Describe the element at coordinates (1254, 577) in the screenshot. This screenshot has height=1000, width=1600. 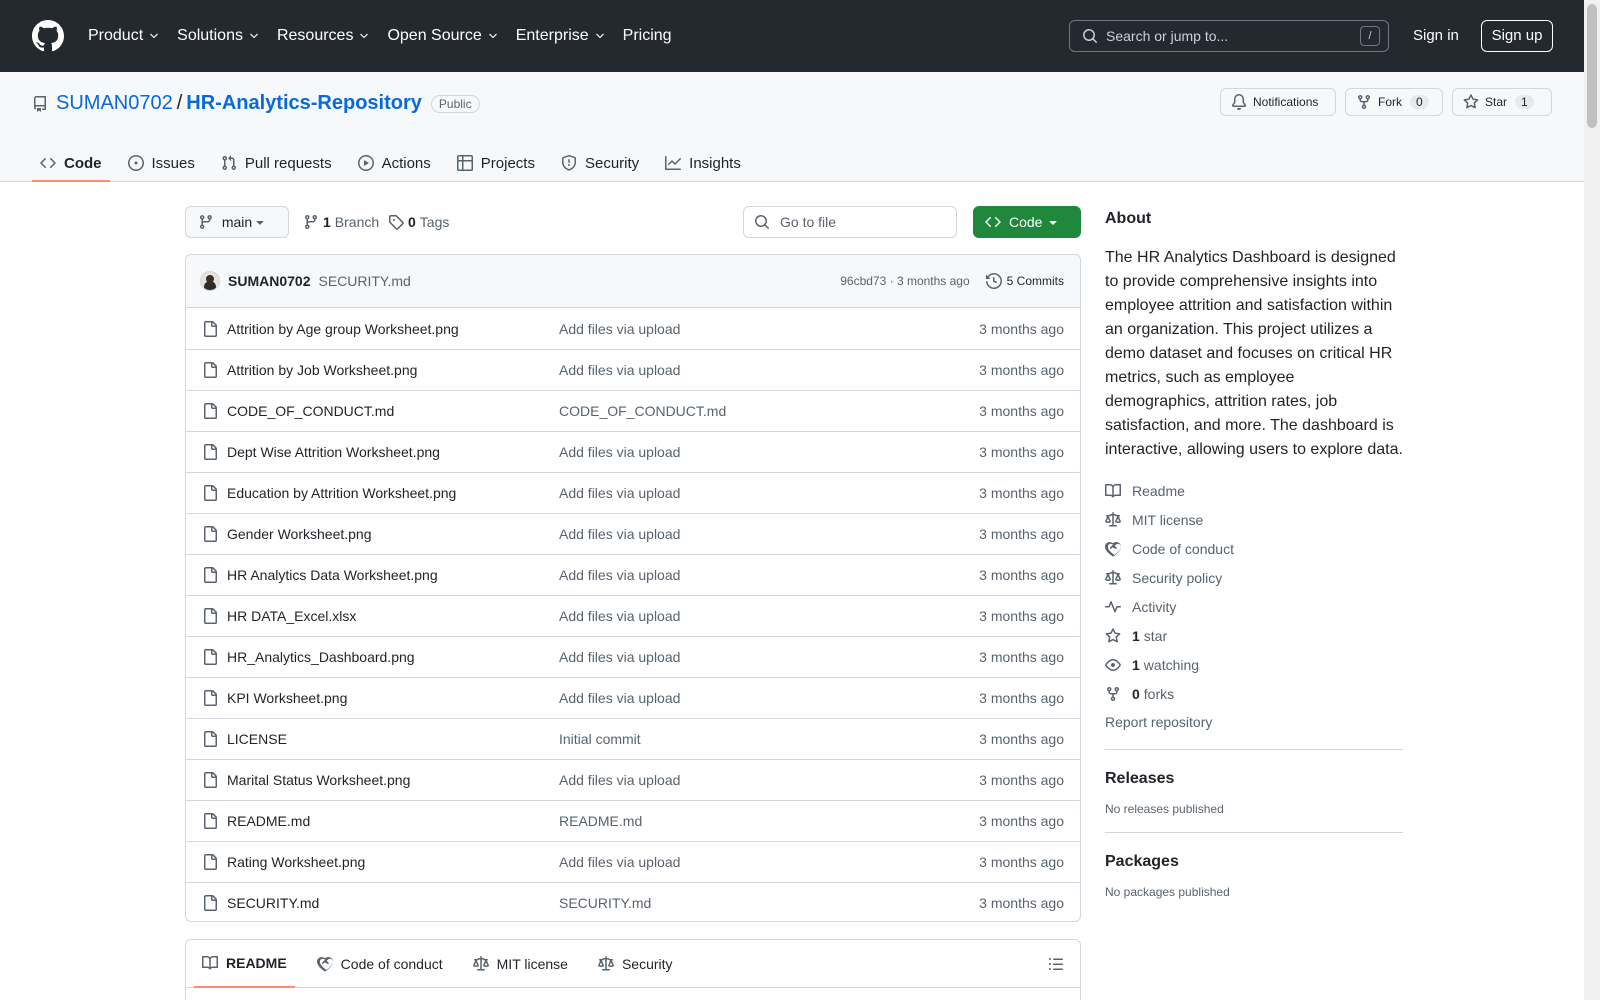
I see `sidebar-security-policy-link: Security policy` at that location.